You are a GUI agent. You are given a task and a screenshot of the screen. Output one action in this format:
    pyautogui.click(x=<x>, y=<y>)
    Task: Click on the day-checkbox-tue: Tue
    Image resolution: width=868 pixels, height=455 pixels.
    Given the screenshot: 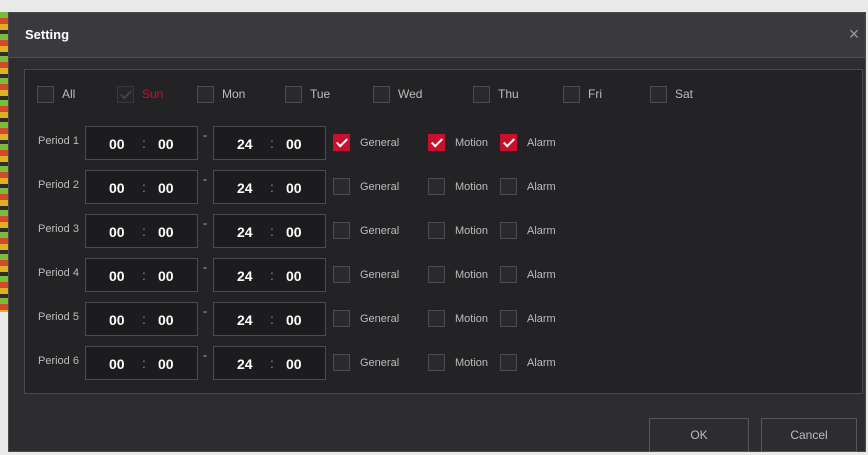 What is the action you would take?
    pyautogui.click(x=307, y=94)
    